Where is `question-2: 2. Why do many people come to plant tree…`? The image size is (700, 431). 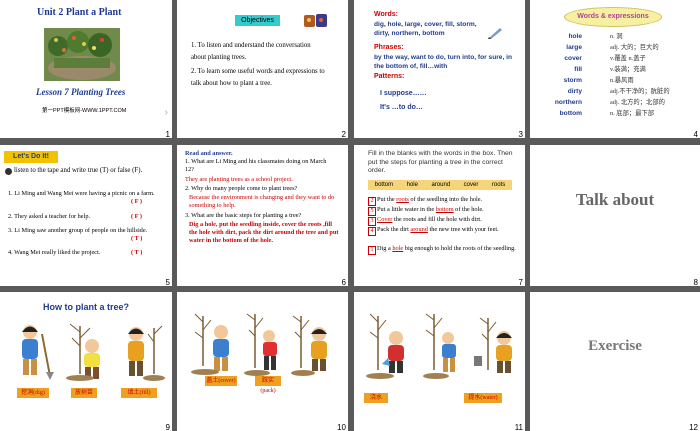
question-2: 2. Why do many people come to plant tree… is located at coordinates (241, 188).